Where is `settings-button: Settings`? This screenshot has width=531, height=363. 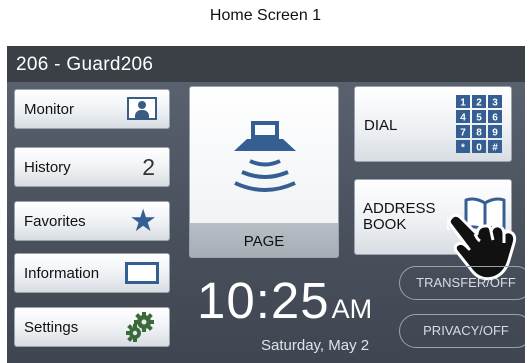
settings-button: Settings is located at coordinates (92, 327).